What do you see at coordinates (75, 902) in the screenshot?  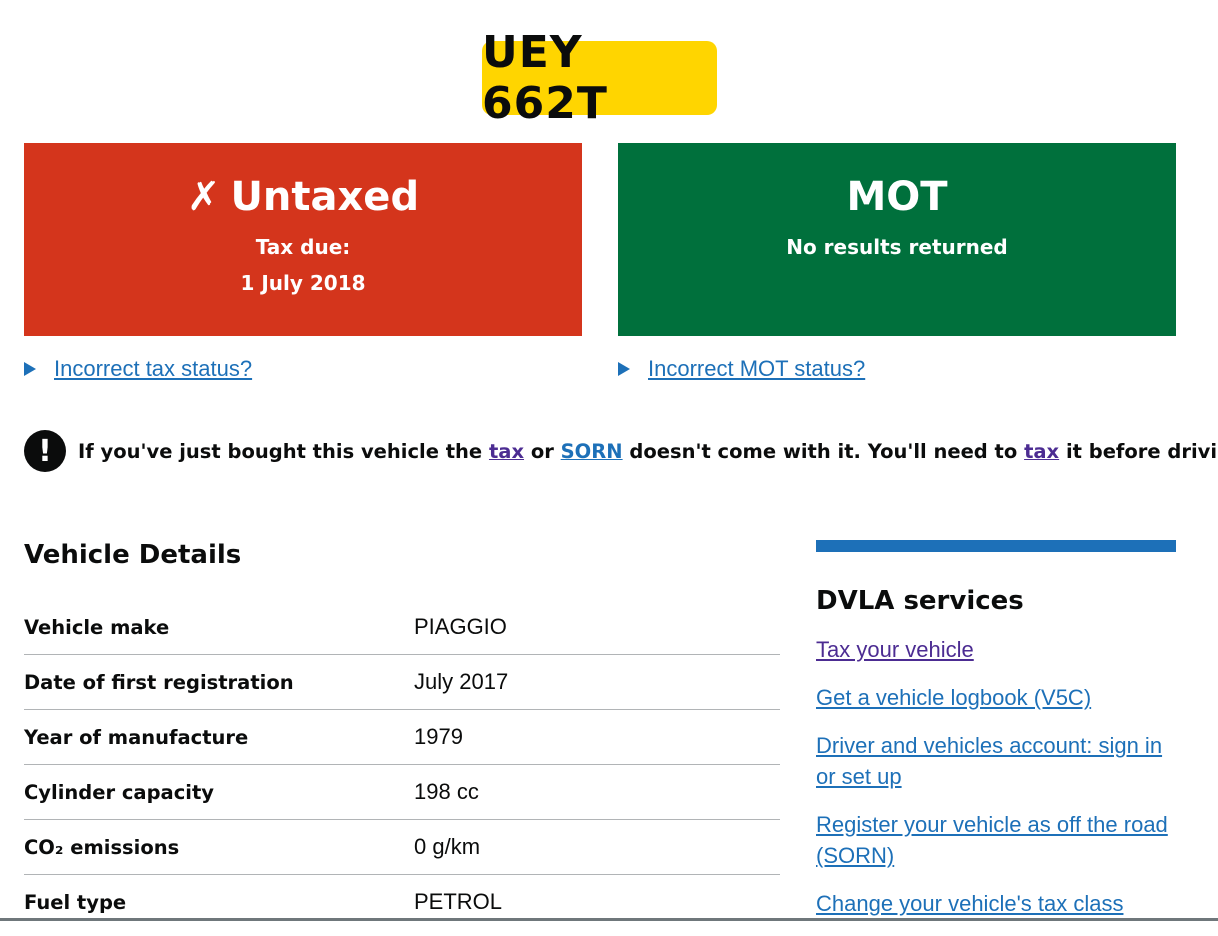 I see `row-label: Fuel type` at bounding box center [75, 902].